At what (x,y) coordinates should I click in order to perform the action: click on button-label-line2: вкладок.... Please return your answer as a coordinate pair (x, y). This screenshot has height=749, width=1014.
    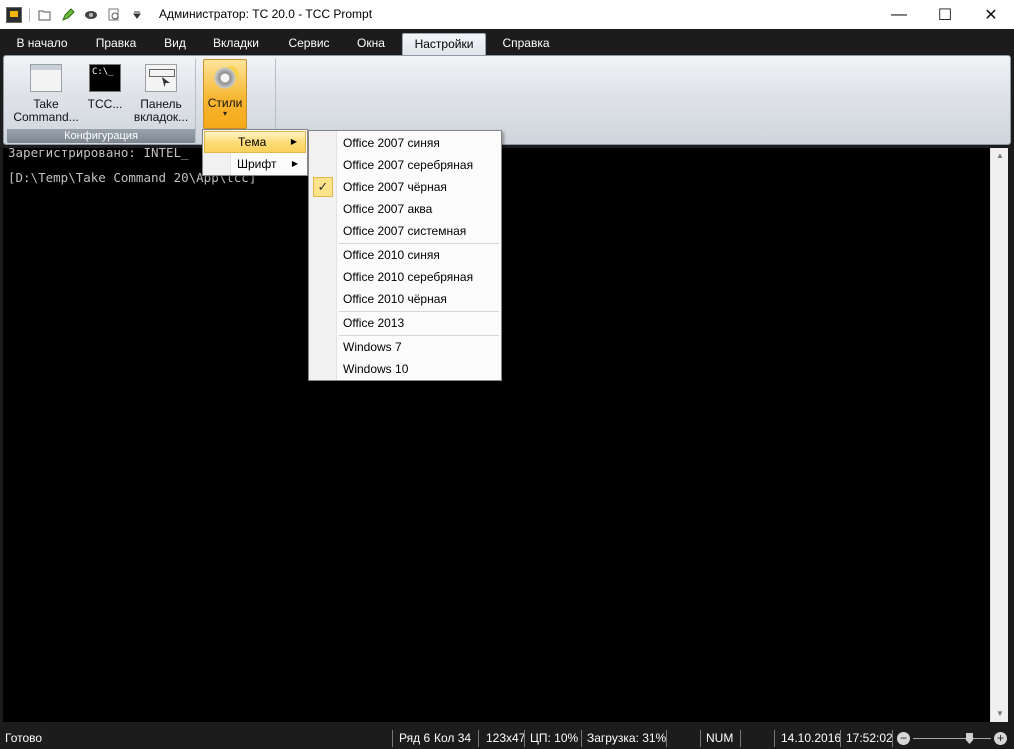
    Looking at the image, I should click on (161, 117).